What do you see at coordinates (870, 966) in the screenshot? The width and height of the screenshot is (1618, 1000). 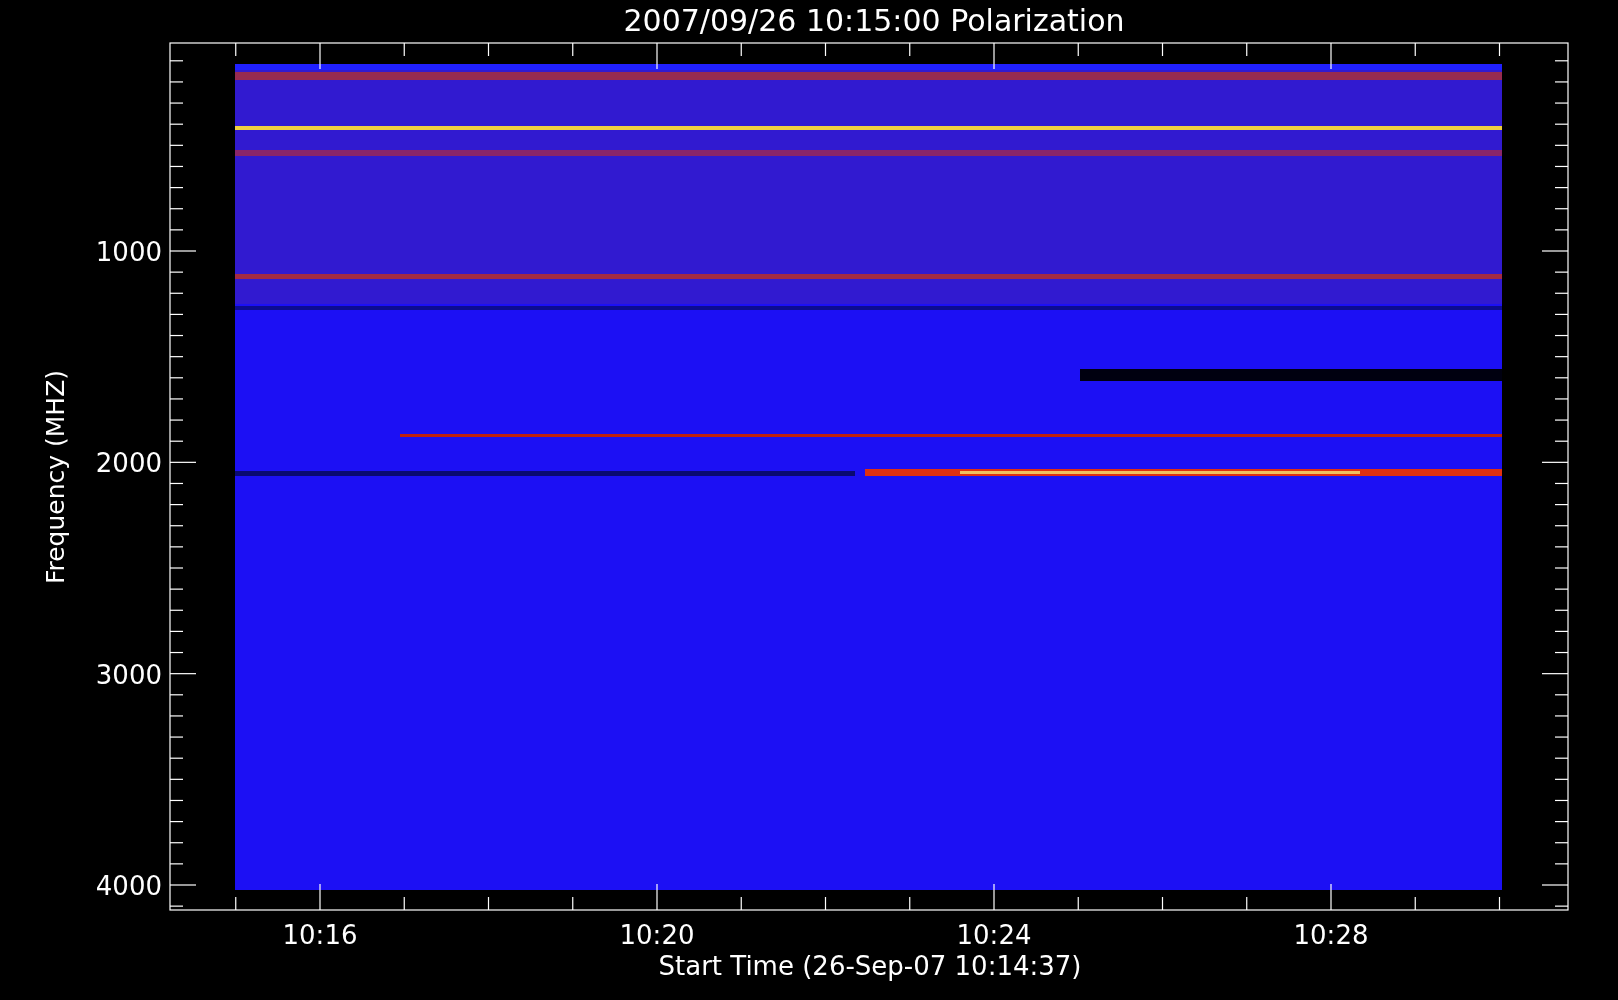 I see `axis-label: Start Time (26-Sep-07 10:14:37)` at bounding box center [870, 966].